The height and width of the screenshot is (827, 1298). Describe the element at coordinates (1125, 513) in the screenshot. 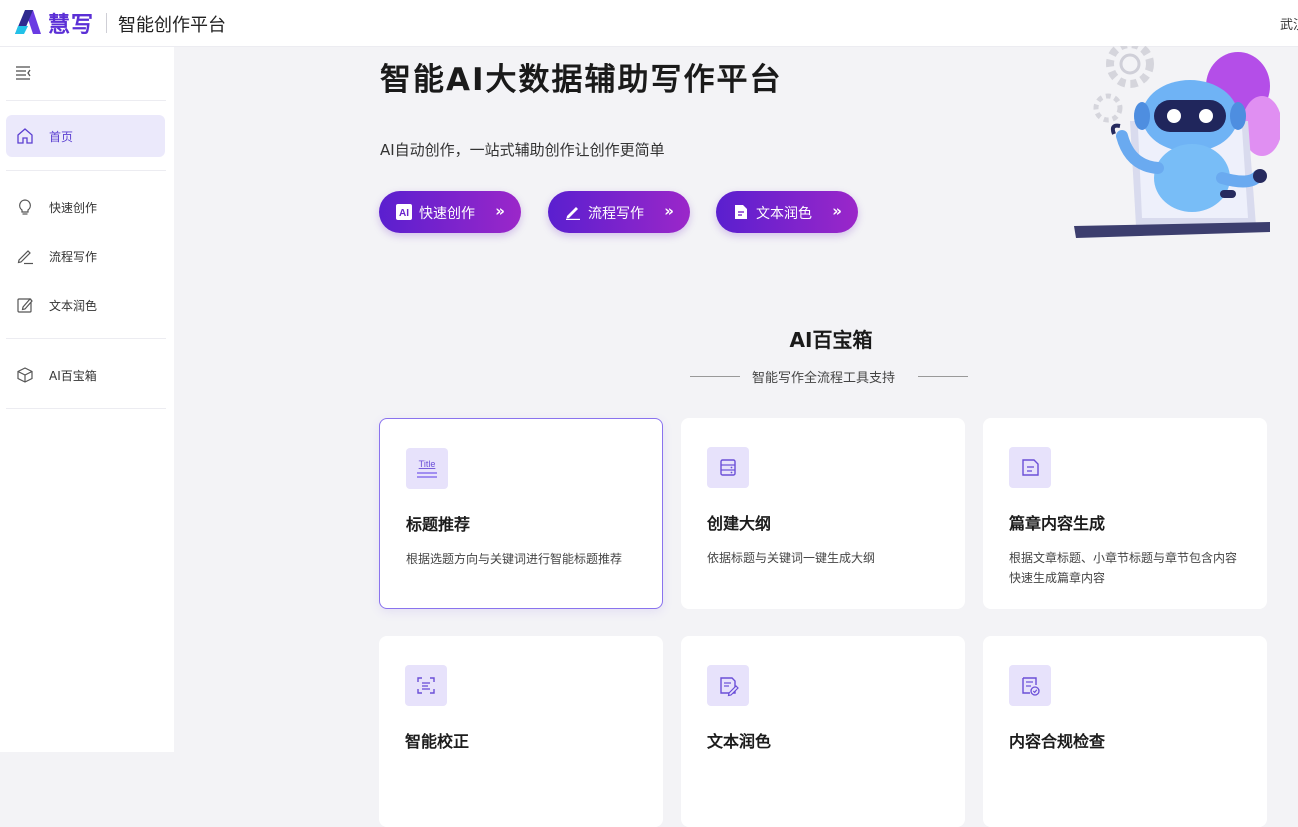

I see `tool-card-chapter-generate: 篇章内容生成 根据文章标题、小章节标题与章节包含内容快速生成篇章内容` at that location.